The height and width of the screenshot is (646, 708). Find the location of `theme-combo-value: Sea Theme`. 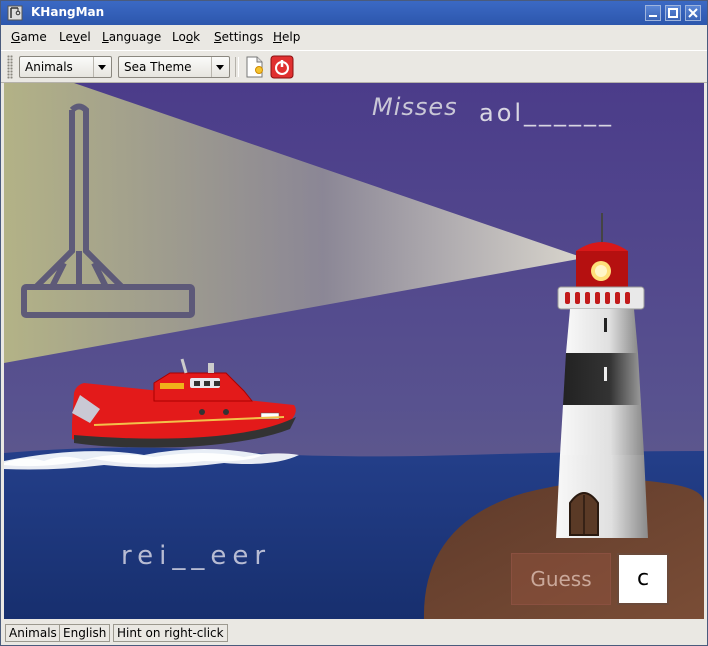

theme-combo-value: Sea Theme is located at coordinates (158, 67).